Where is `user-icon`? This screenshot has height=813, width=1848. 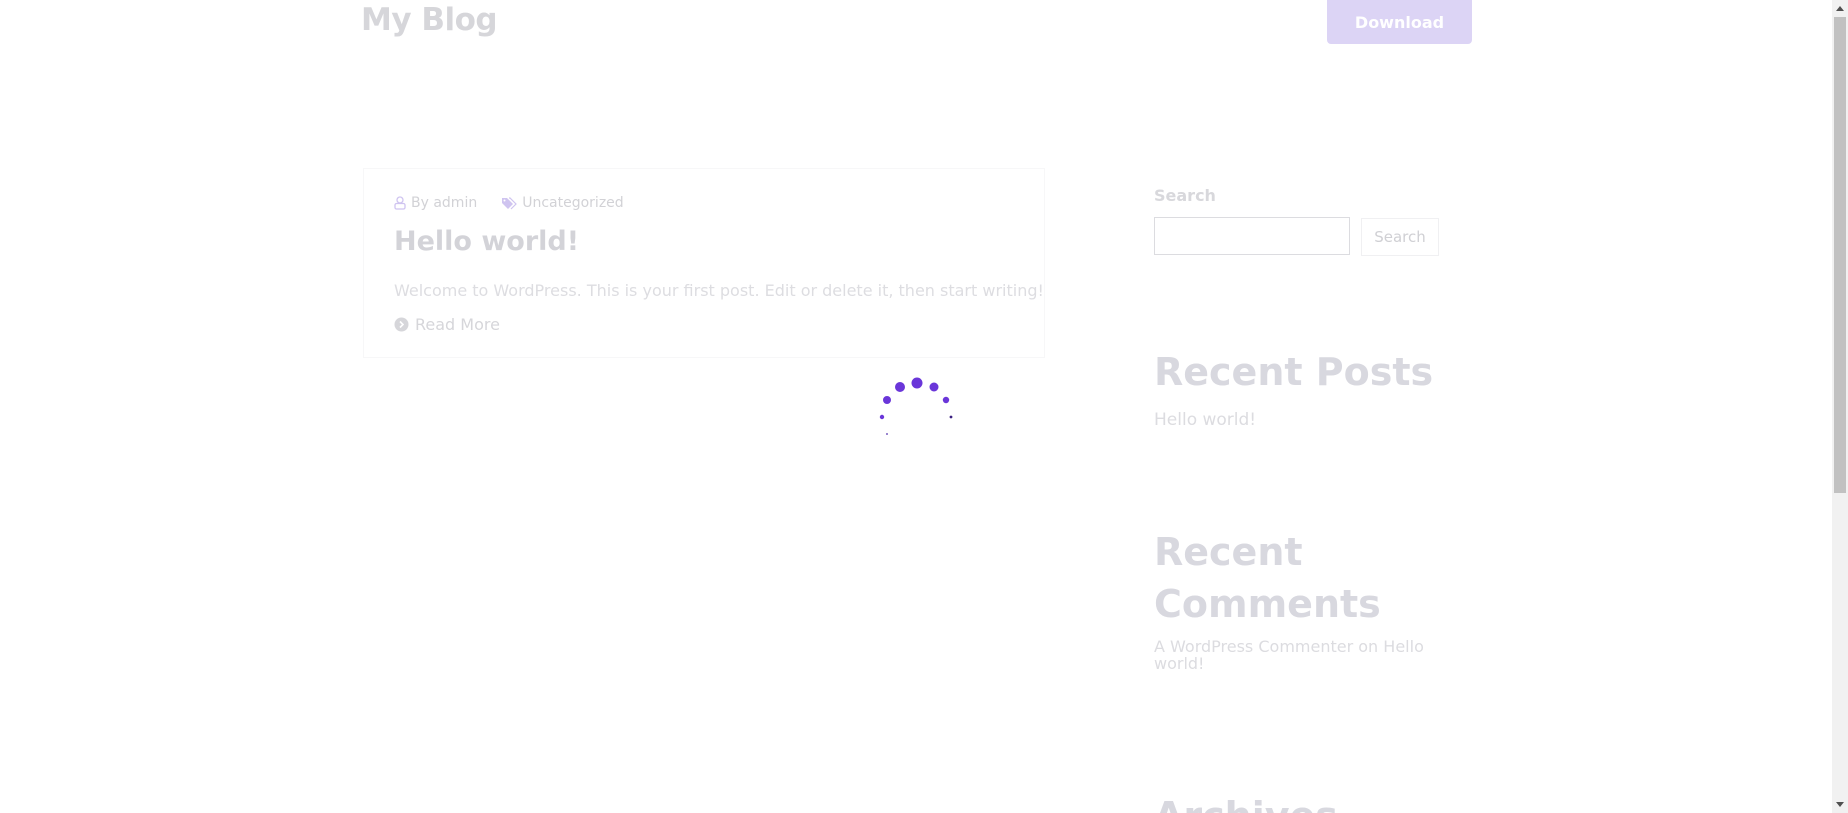 user-icon is located at coordinates (400, 203).